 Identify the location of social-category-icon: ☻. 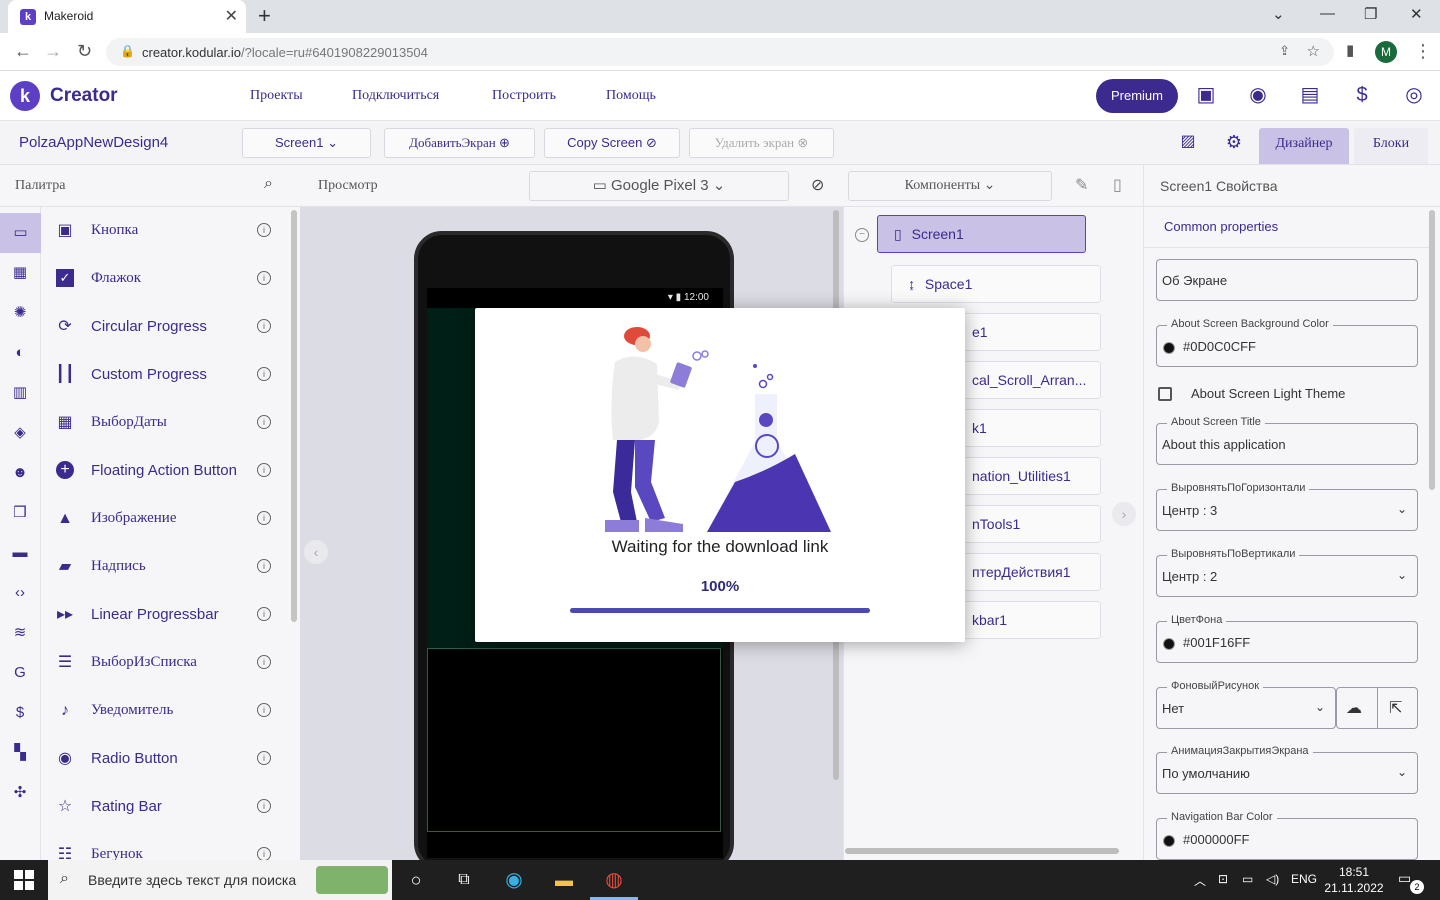
(20, 473).